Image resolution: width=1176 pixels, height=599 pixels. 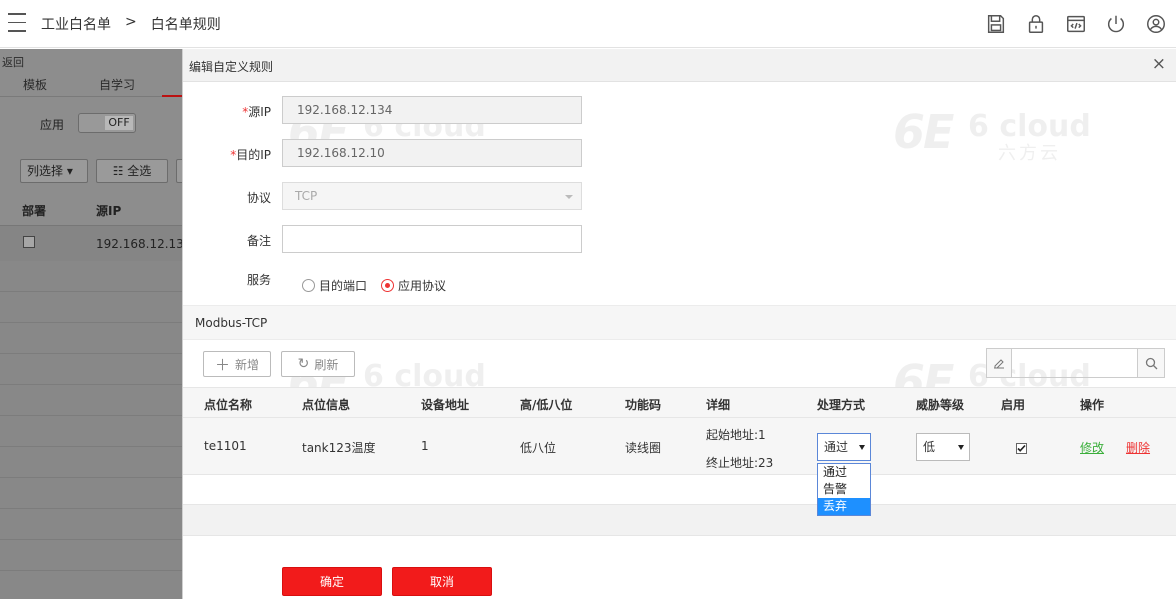 What do you see at coordinates (836, 447) in the screenshot?
I see `action-select-value: 通过` at bounding box center [836, 447].